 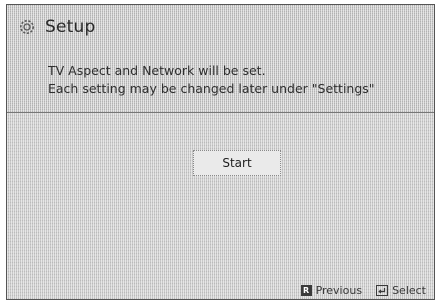 I want to click on footer-hints: R Previous Select, so click(x=363, y=290).